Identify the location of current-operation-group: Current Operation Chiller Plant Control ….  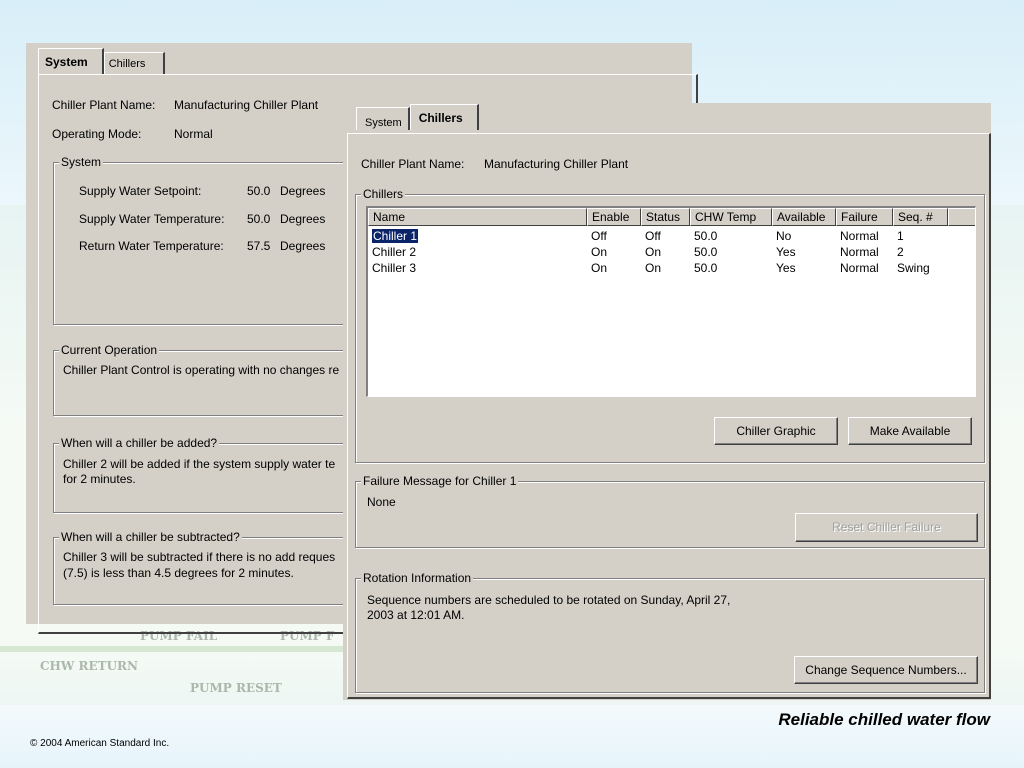
(203, 379).